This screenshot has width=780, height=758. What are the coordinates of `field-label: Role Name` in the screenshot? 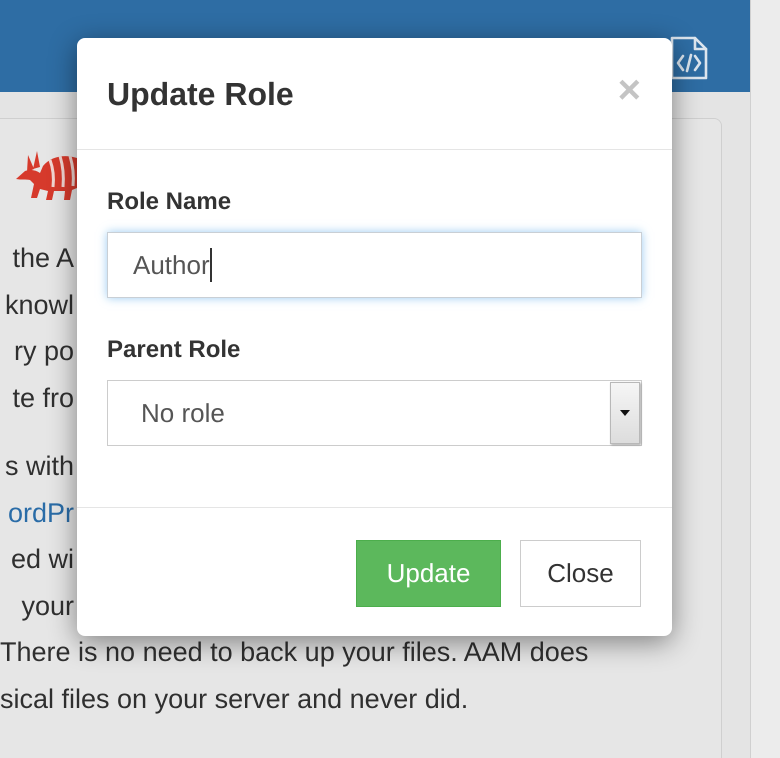 It's located at (169, 202).